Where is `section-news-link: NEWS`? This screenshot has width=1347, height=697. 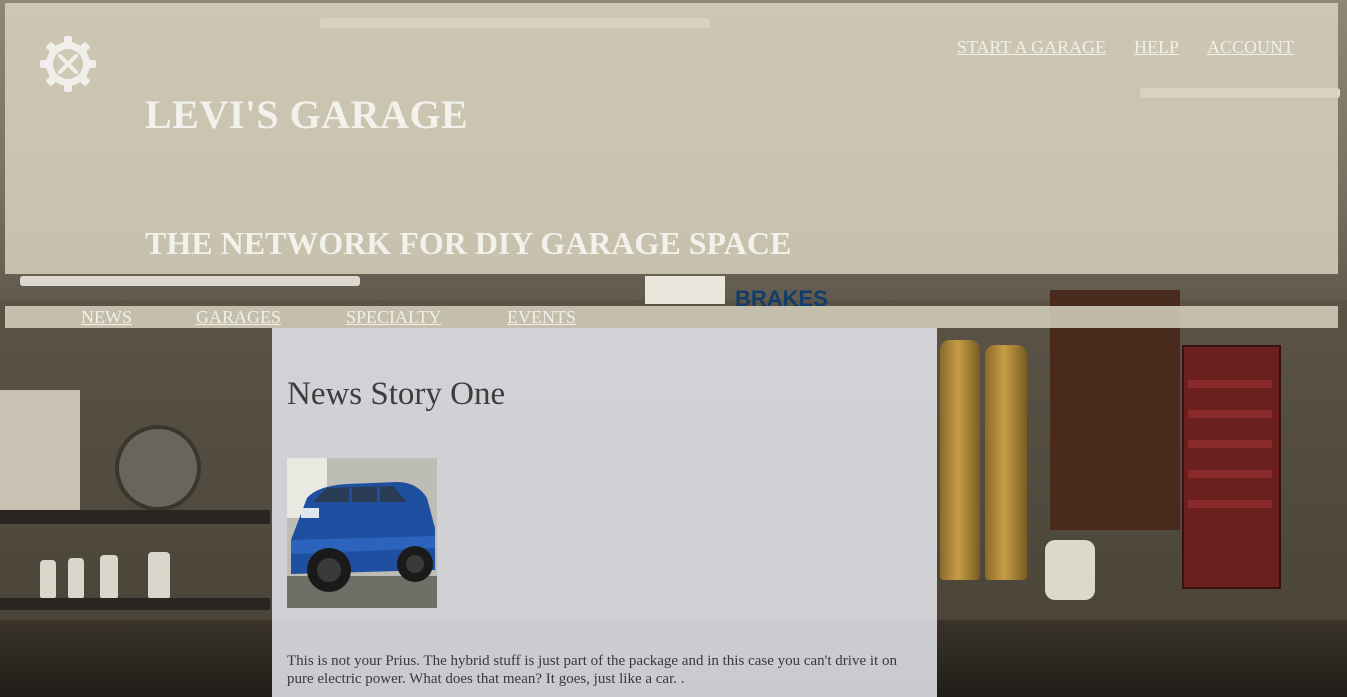
section-news-link: NEWS is located at coordinates (106, 317).